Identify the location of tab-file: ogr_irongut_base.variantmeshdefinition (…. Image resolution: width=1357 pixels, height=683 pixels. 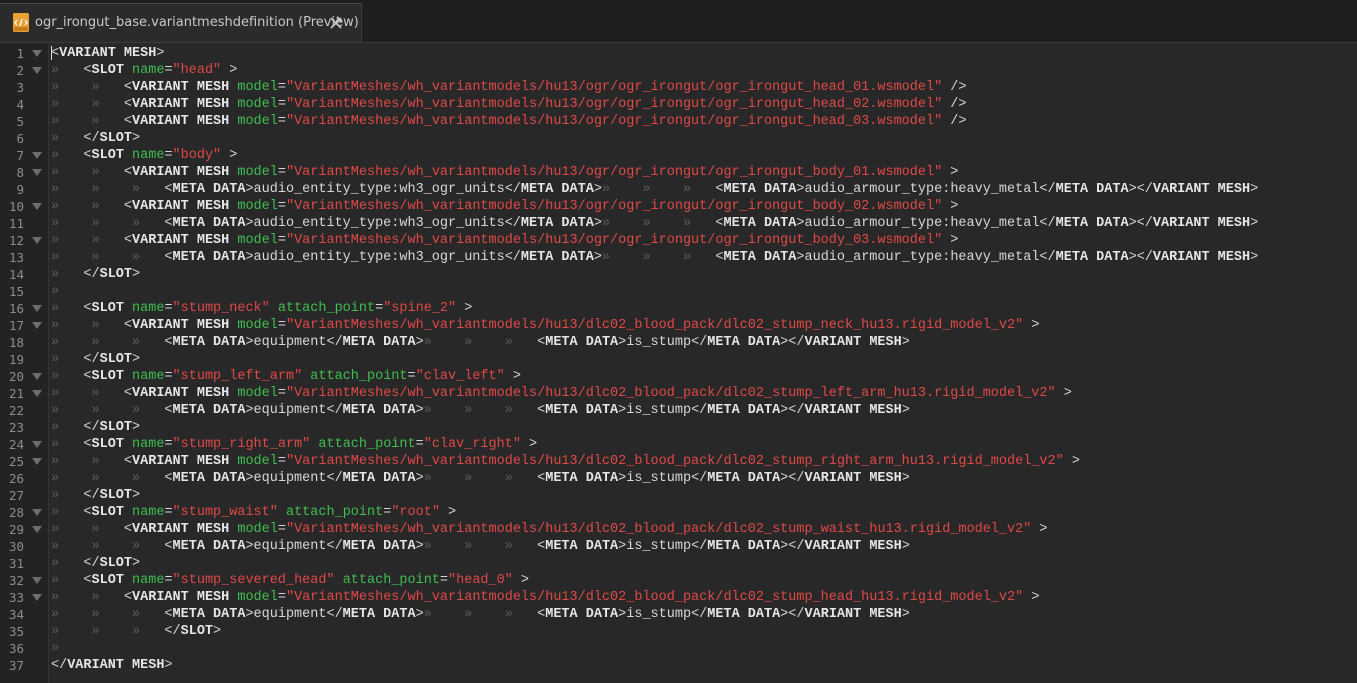
(181, 22).